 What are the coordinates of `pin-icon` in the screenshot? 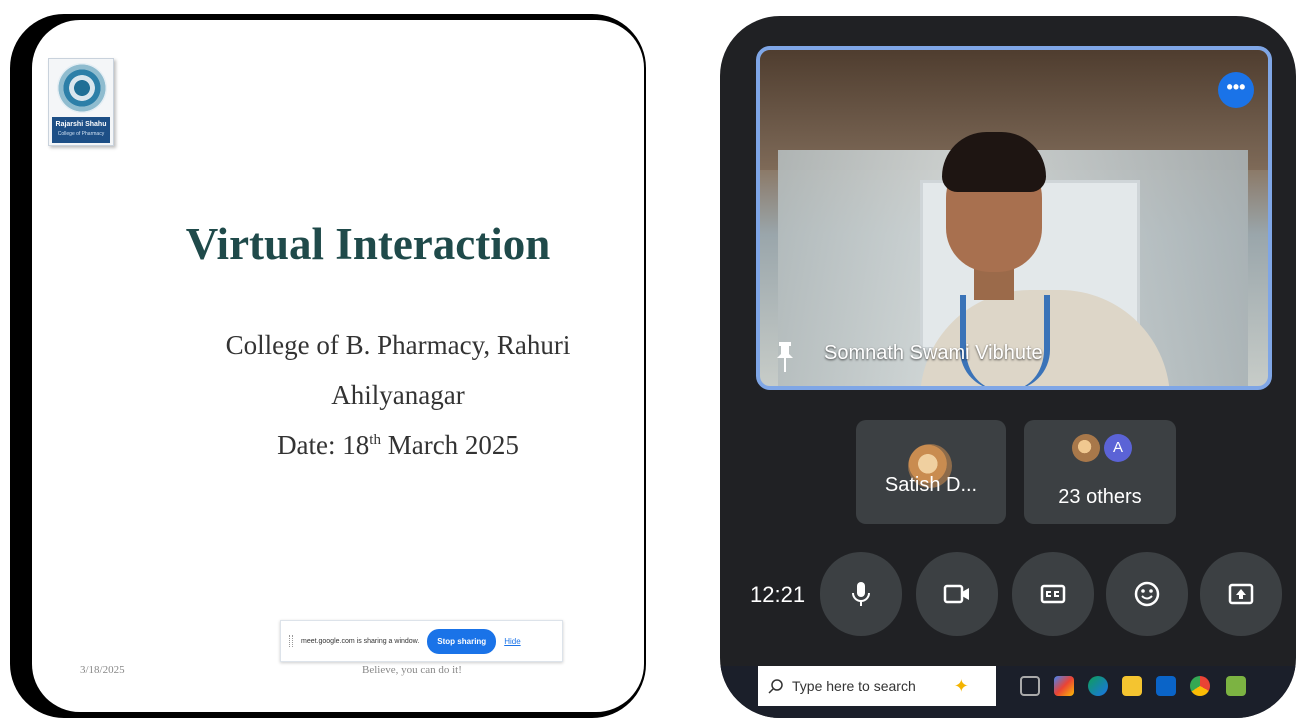 It's located at (785, 357).